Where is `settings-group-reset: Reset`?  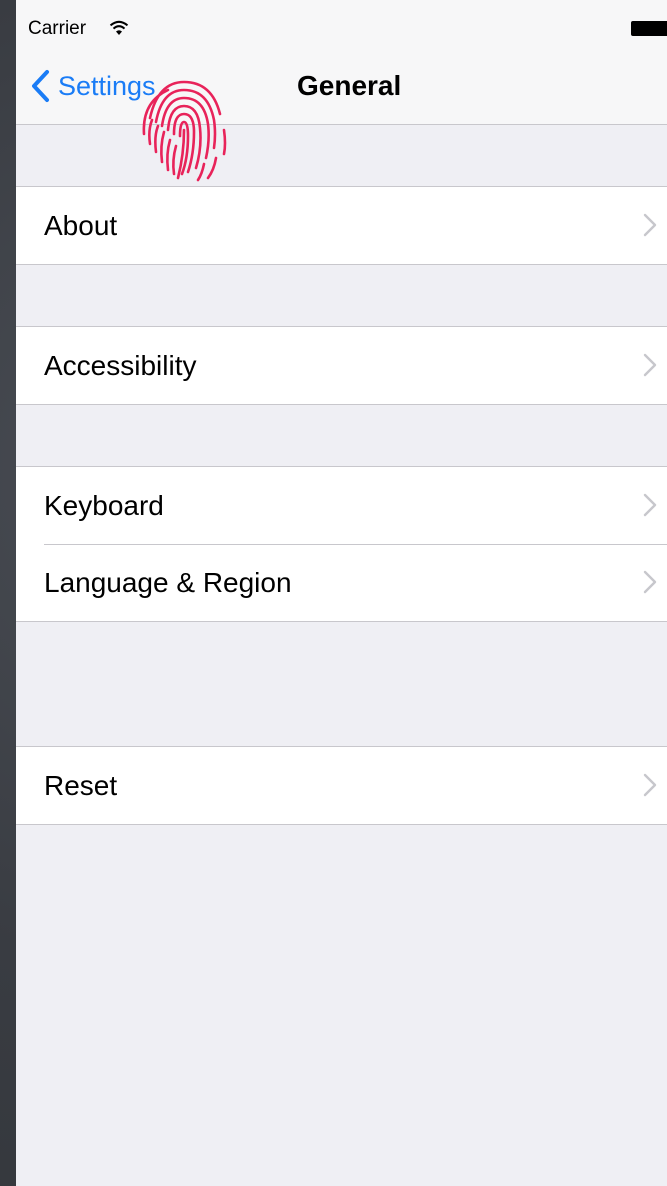
settings-group-reset: Reset is located at coordinates (341, 785).